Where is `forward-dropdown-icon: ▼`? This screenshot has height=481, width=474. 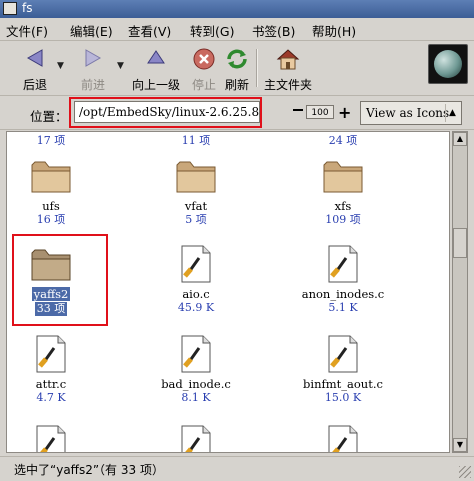 forward-dropdown-icon: ▼ is located at coordinates (120, 66).